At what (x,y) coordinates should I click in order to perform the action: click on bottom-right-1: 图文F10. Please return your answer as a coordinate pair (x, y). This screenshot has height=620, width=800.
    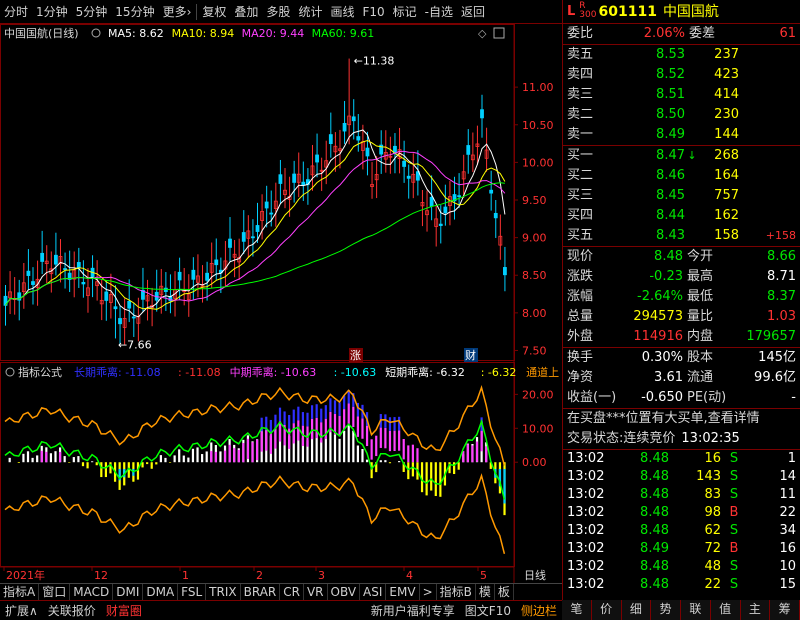
    Looking at the image, I should click on (488, 610).